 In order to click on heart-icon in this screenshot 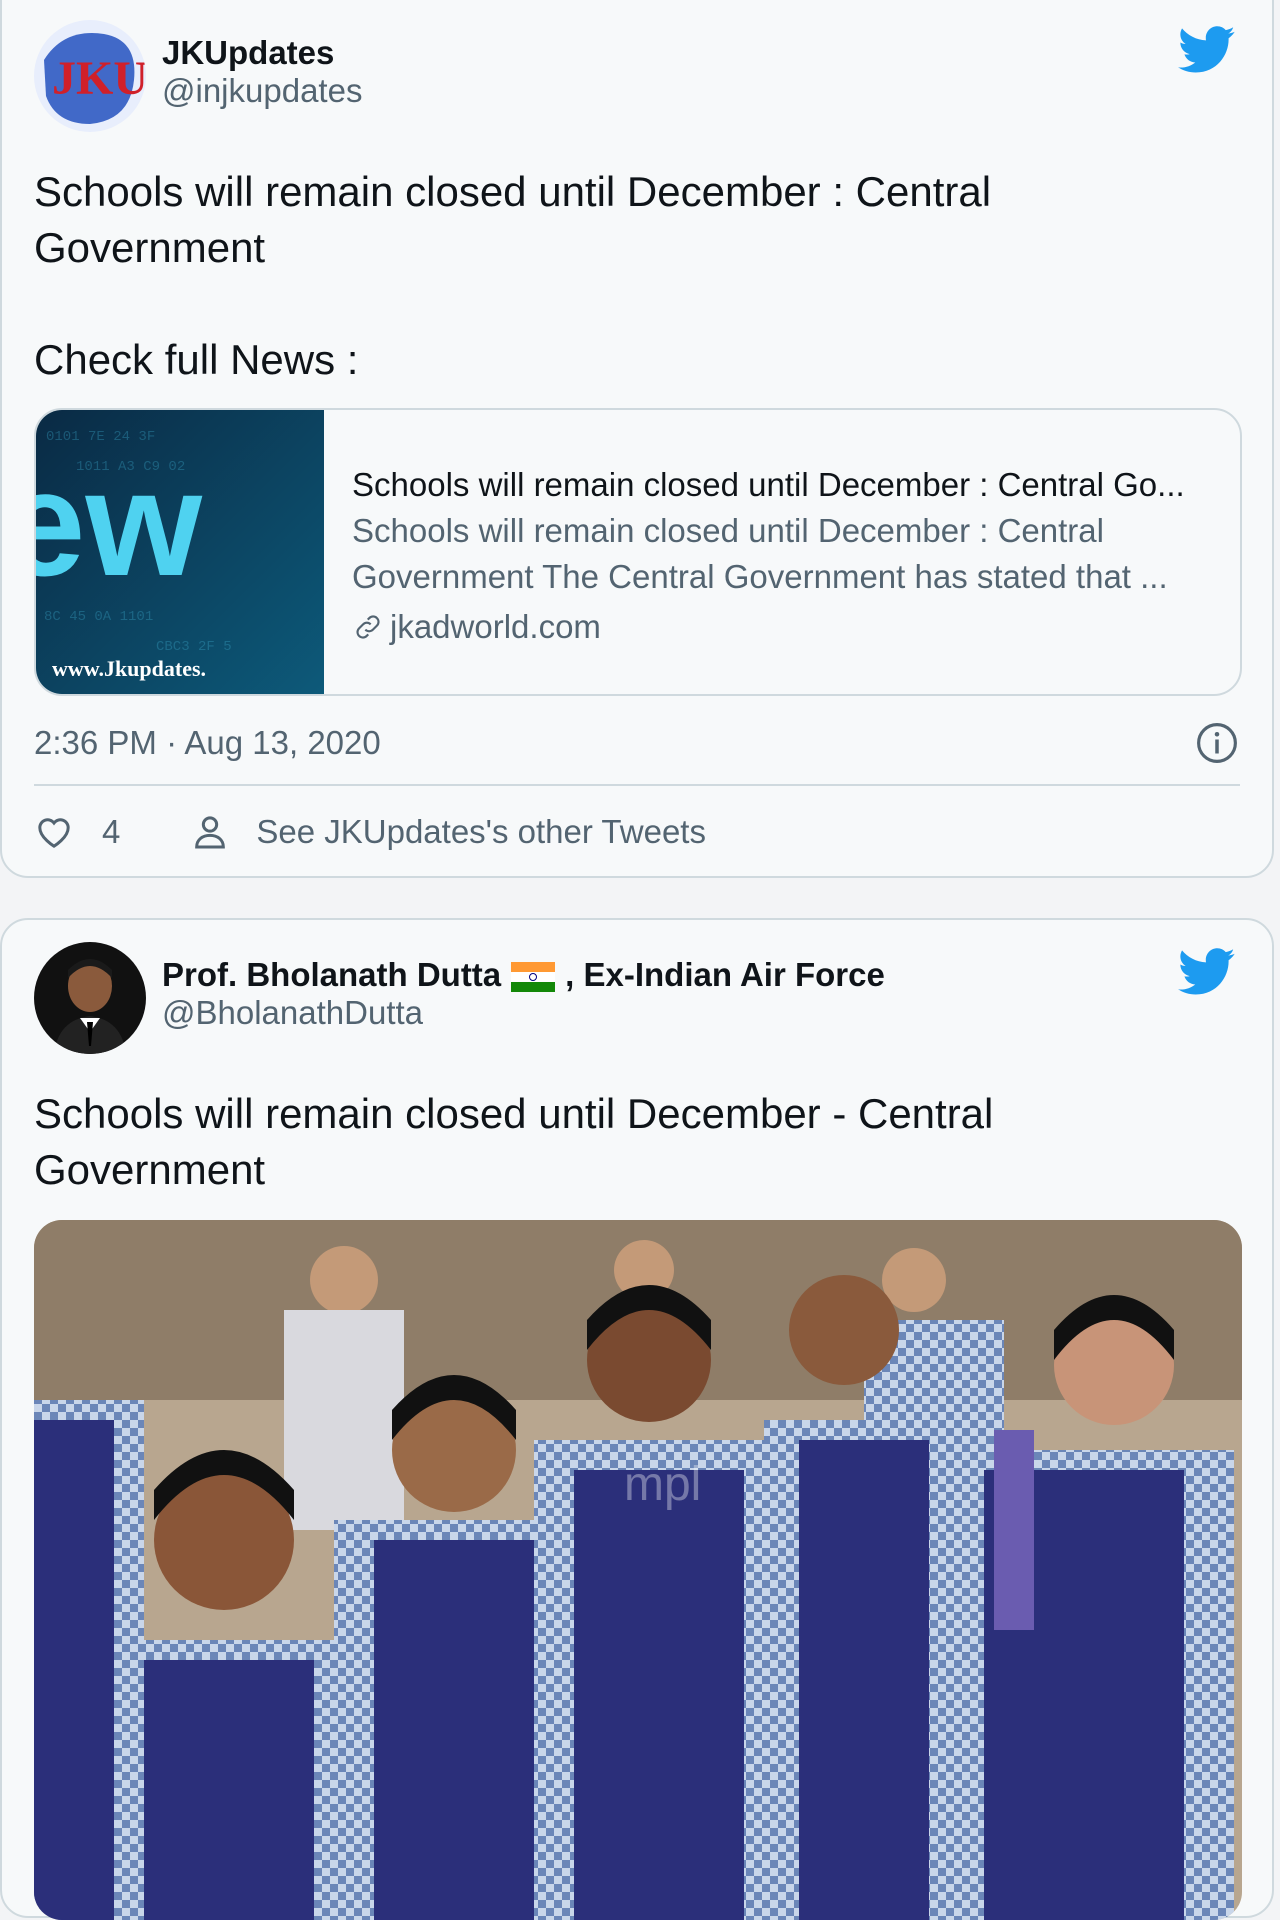, I will do `click(54, 833)`.